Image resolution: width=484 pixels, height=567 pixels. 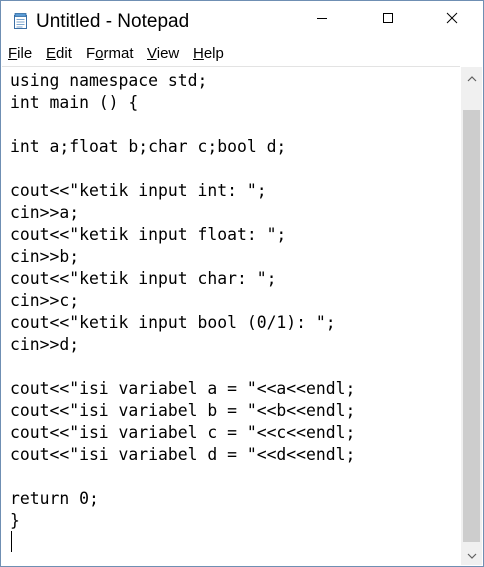 What do you see at coordinates (45, 212) in the screenshot?
I see `code-line: cin>>a;` at bounding box center [45, 212].